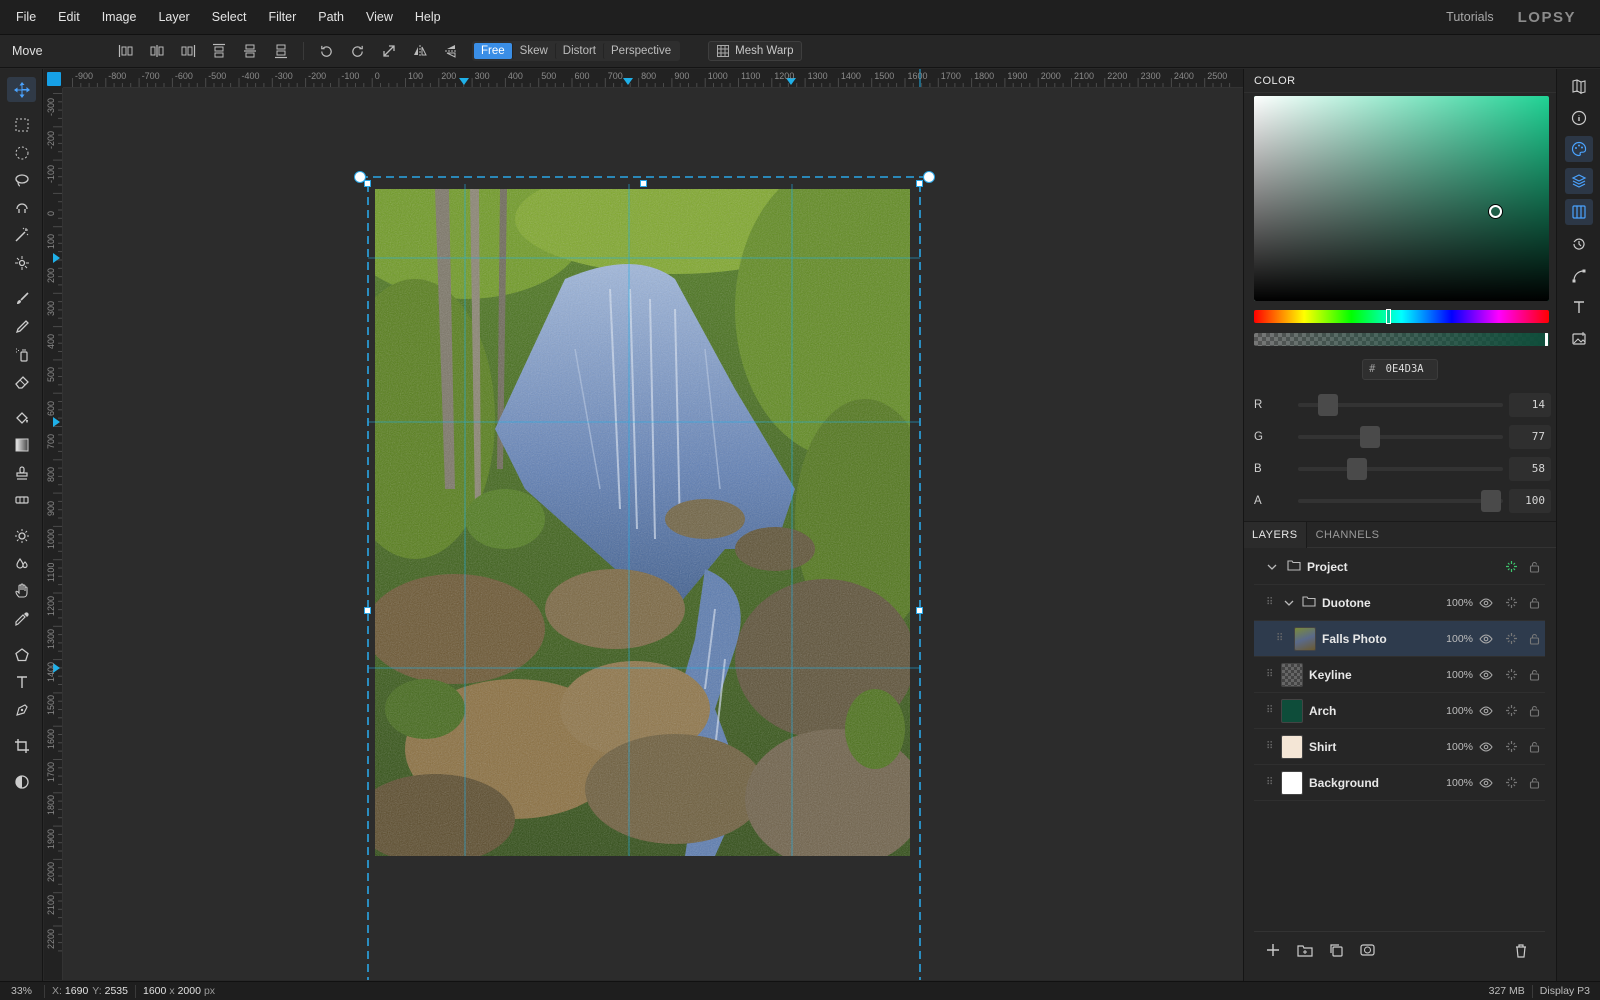 Image resolution: width=1600 pixels, height=1000 pixels. Describe the element at coordinates (21, 417) in the screenshot. I see `fill-tool` at that location.